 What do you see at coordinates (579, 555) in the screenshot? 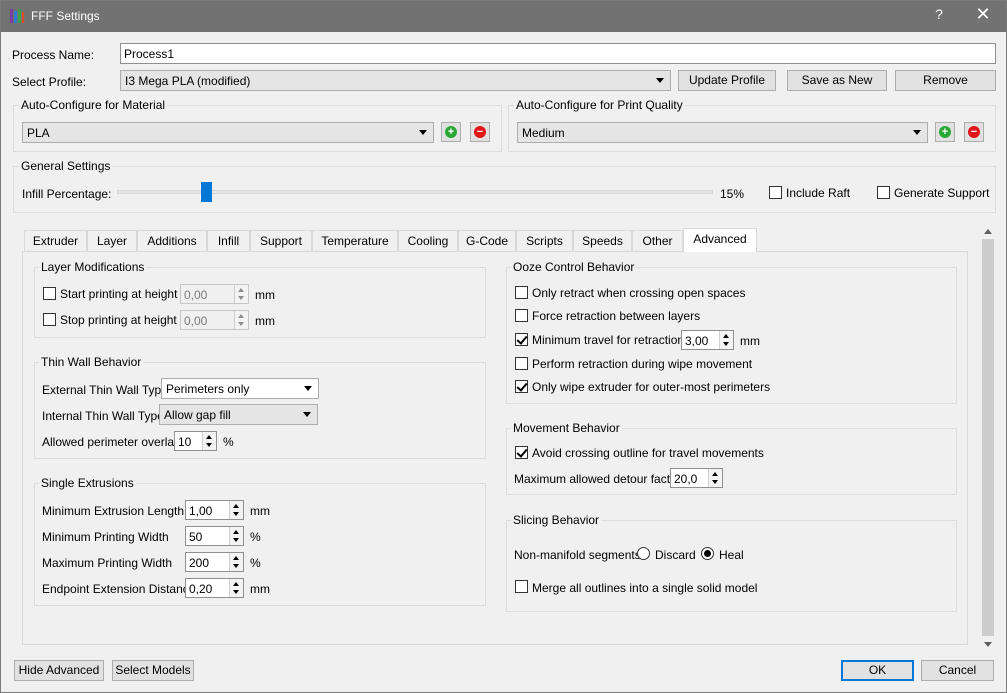
I see `nonmanifold-label: Non-manifold segments:` at bounding box center [579, 555].